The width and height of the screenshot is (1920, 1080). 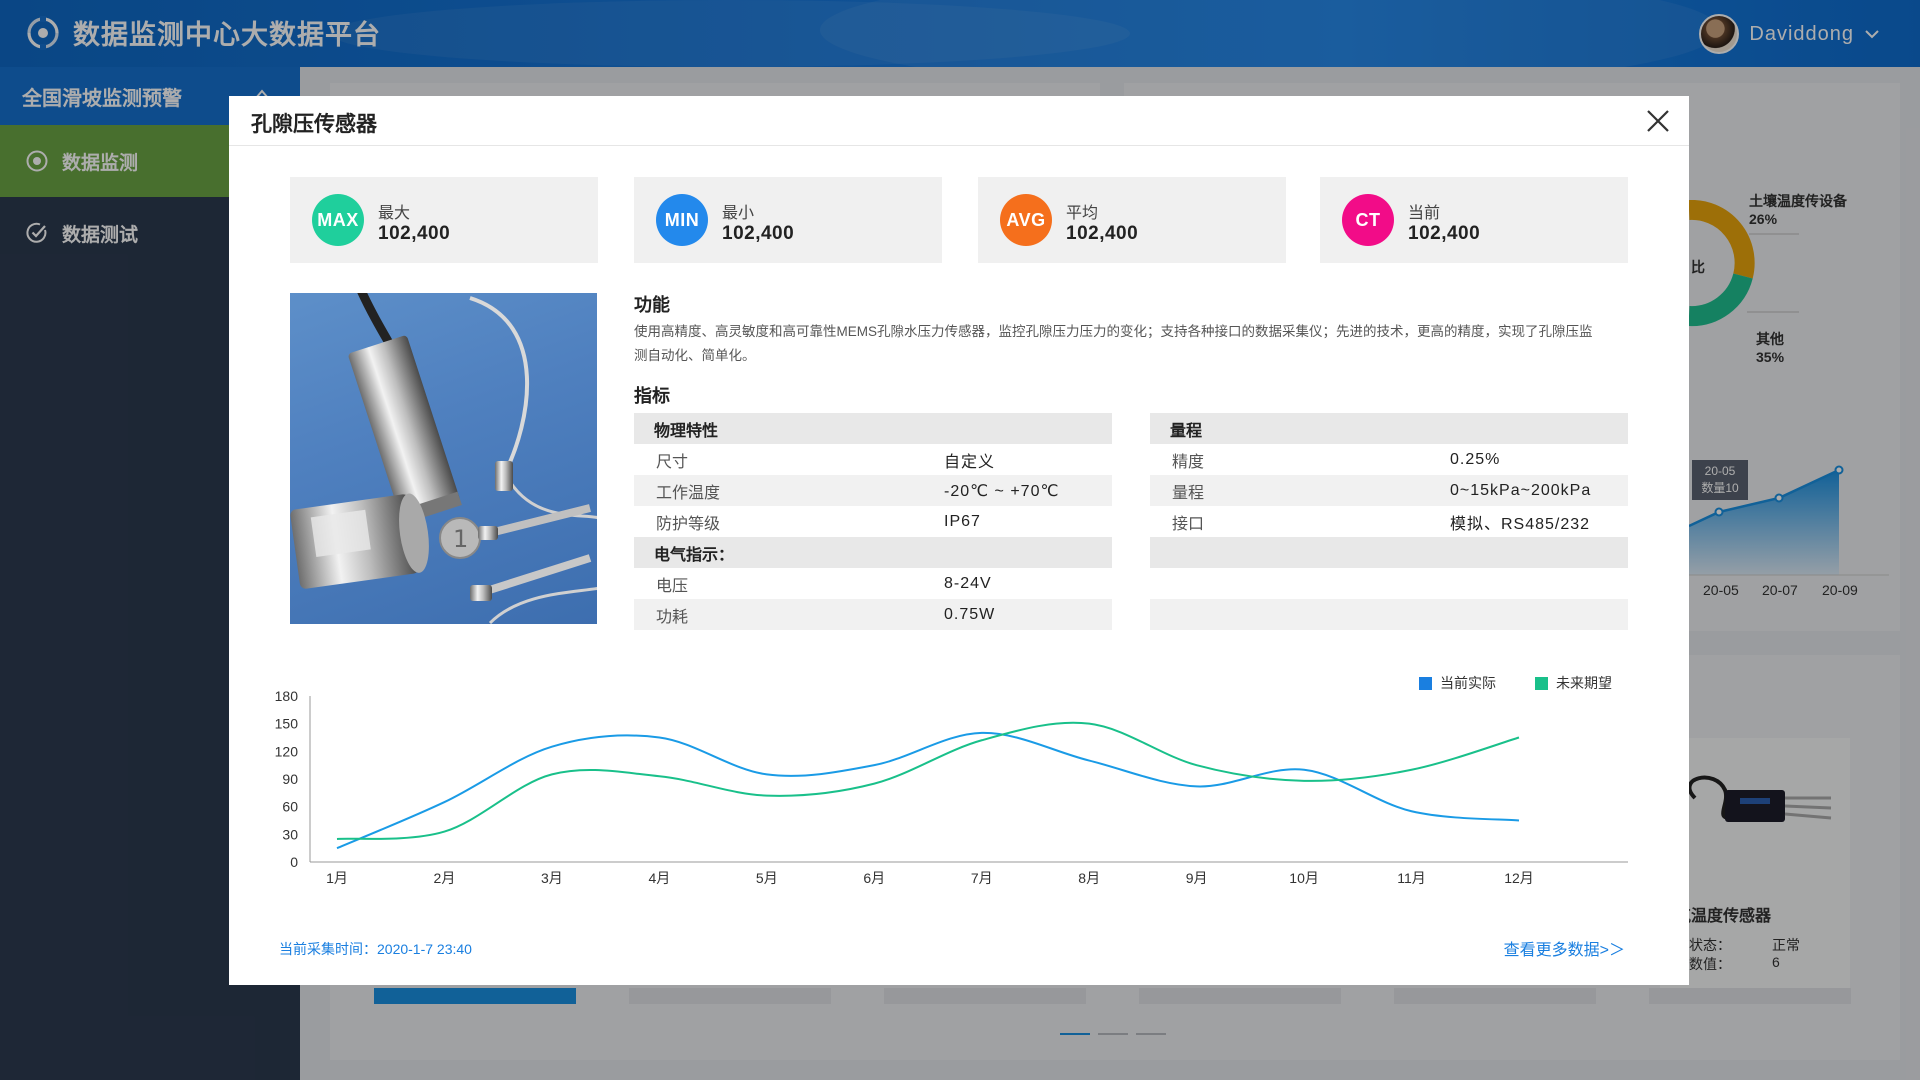 I want to click on stat-card-min: MIN 最小 102,400, so click(x=788, y=220).